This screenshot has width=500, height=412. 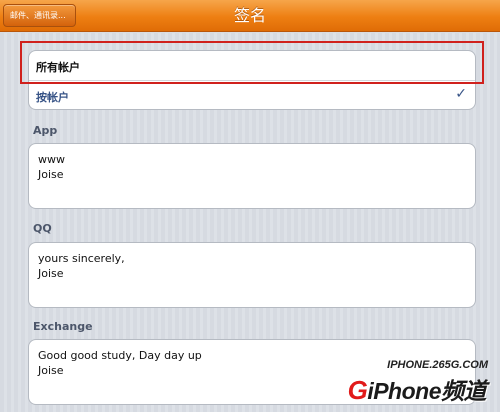 What do you see at coordinates (252, 62) in the screenshot?
I see `highlight-annotation` at bounding box center [252, 62].